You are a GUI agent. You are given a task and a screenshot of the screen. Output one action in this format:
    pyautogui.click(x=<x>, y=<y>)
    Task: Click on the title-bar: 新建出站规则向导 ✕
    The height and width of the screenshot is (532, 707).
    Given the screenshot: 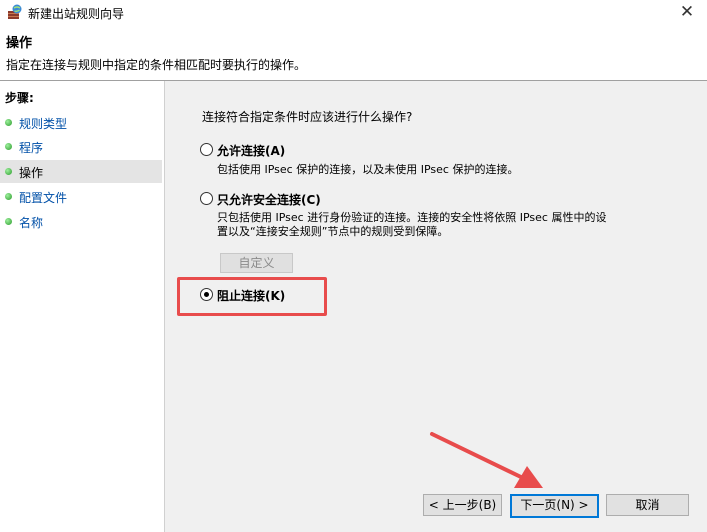 What is the action you would take?
    pyautogui.click(x=353, y=13)
    